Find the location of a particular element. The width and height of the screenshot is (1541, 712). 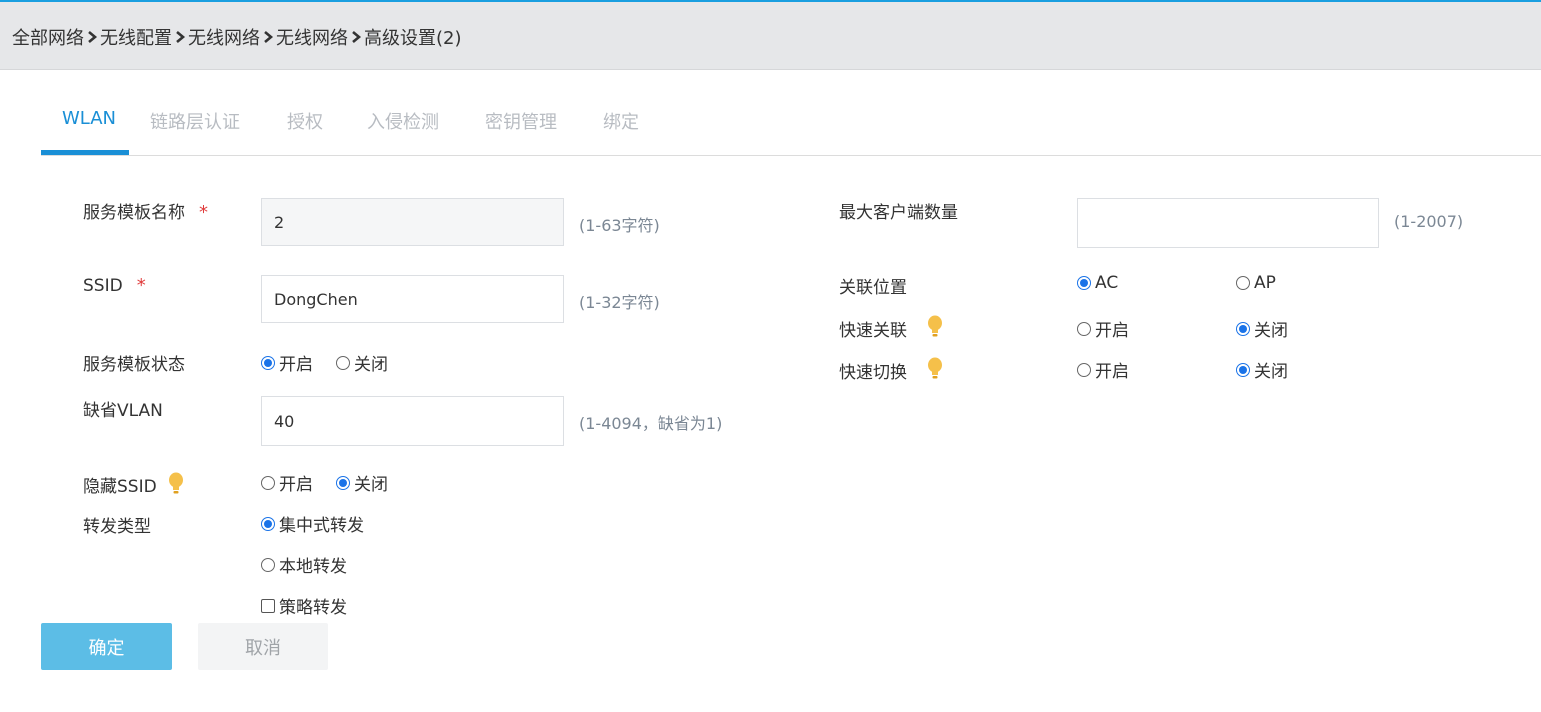

assoc-location-ap-radio: AP is located at coordinates (1256, 283).